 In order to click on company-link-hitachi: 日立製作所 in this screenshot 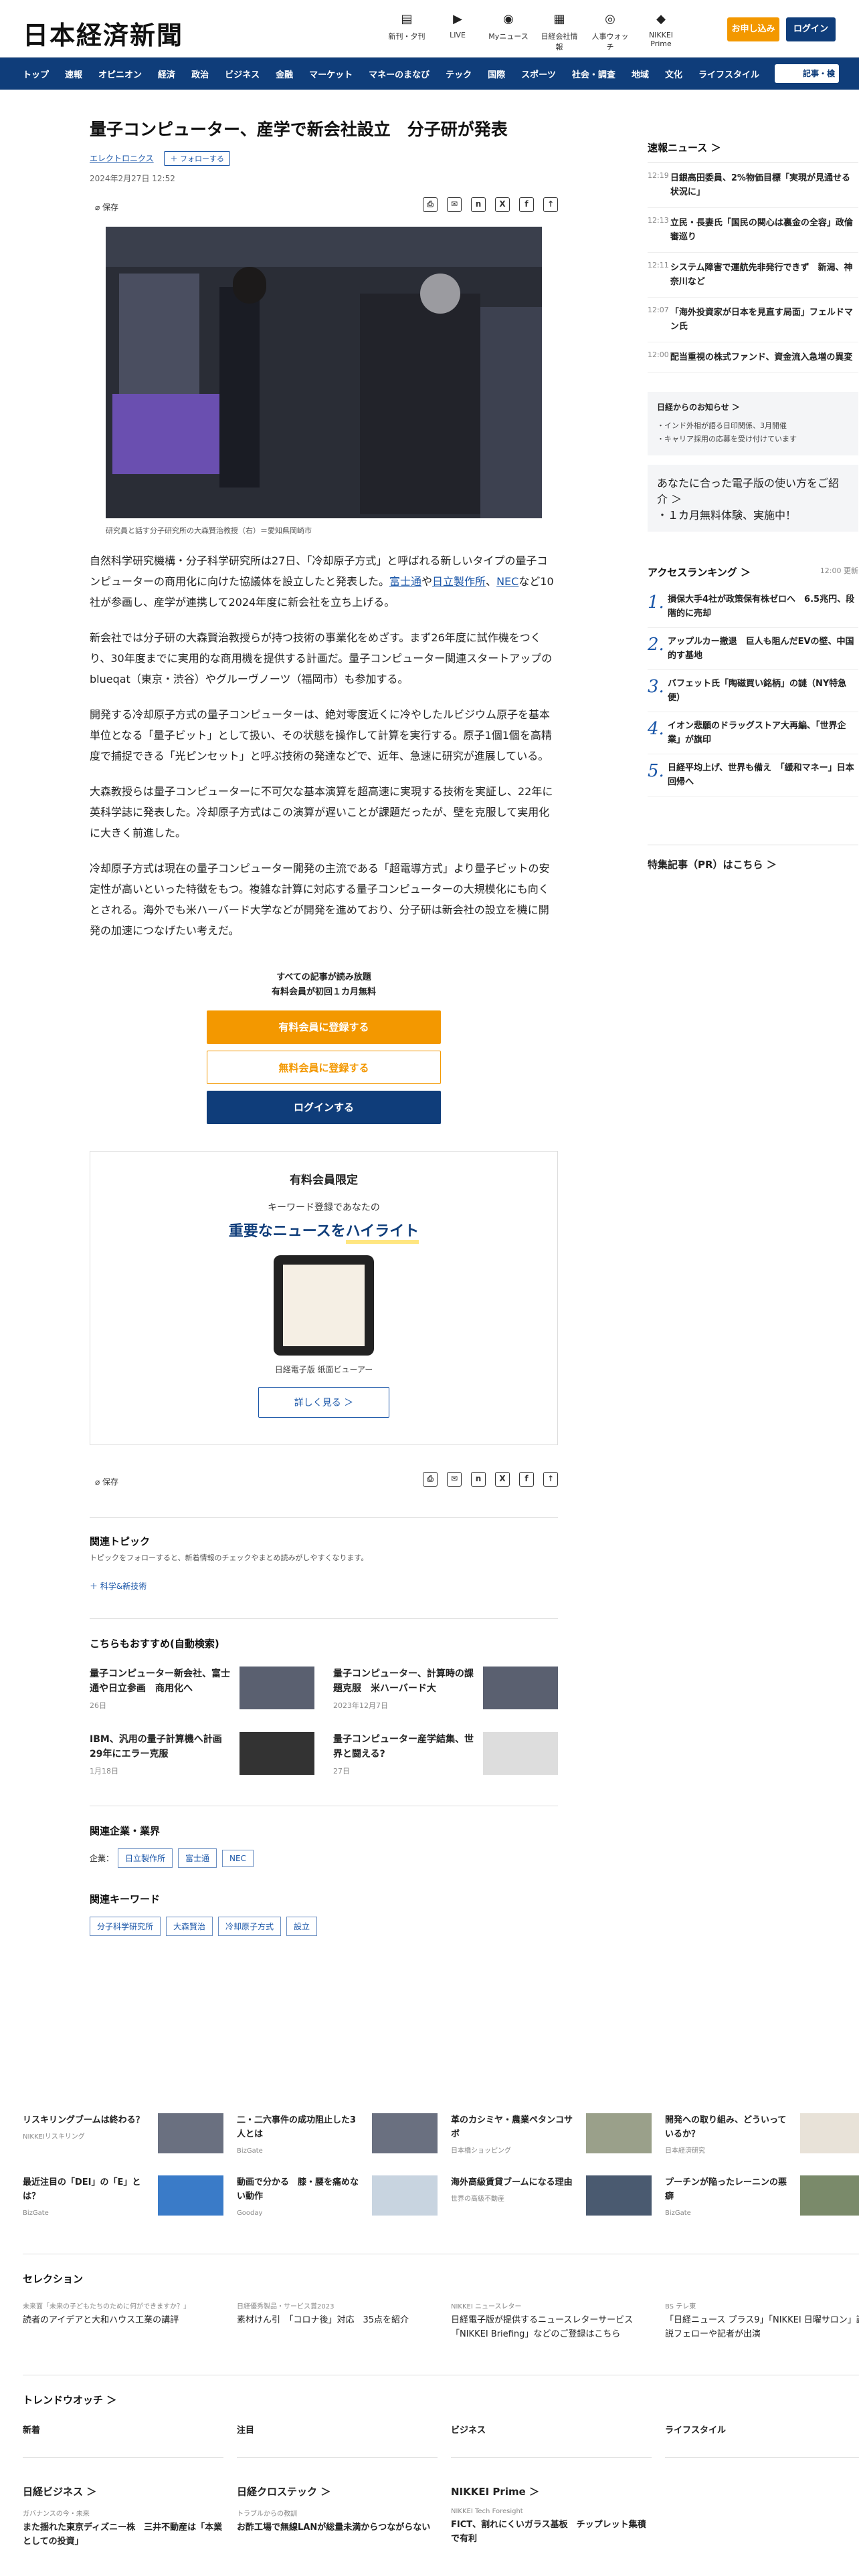, I will do `click(459, 582)`.